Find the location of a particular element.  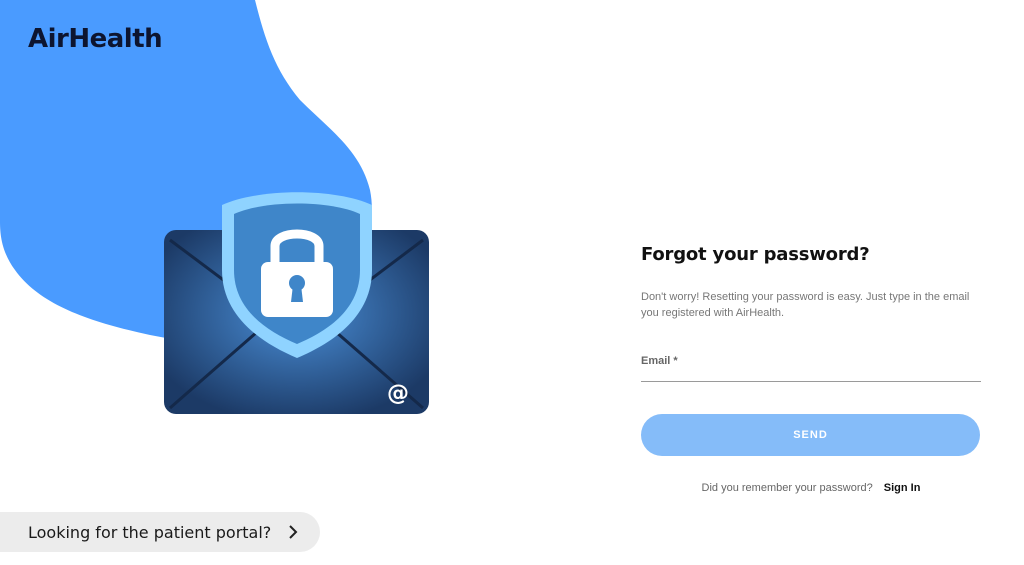

brand-logo: AirHealth is located at coordinates (95, 39).